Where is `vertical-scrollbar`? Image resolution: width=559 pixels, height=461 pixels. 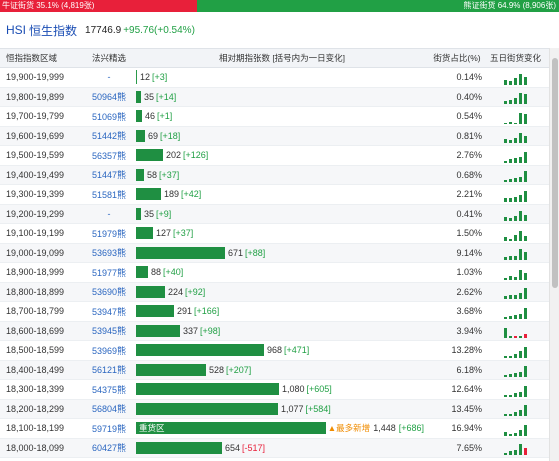 vertical-scrollbar is located at coordinates (554, 254).